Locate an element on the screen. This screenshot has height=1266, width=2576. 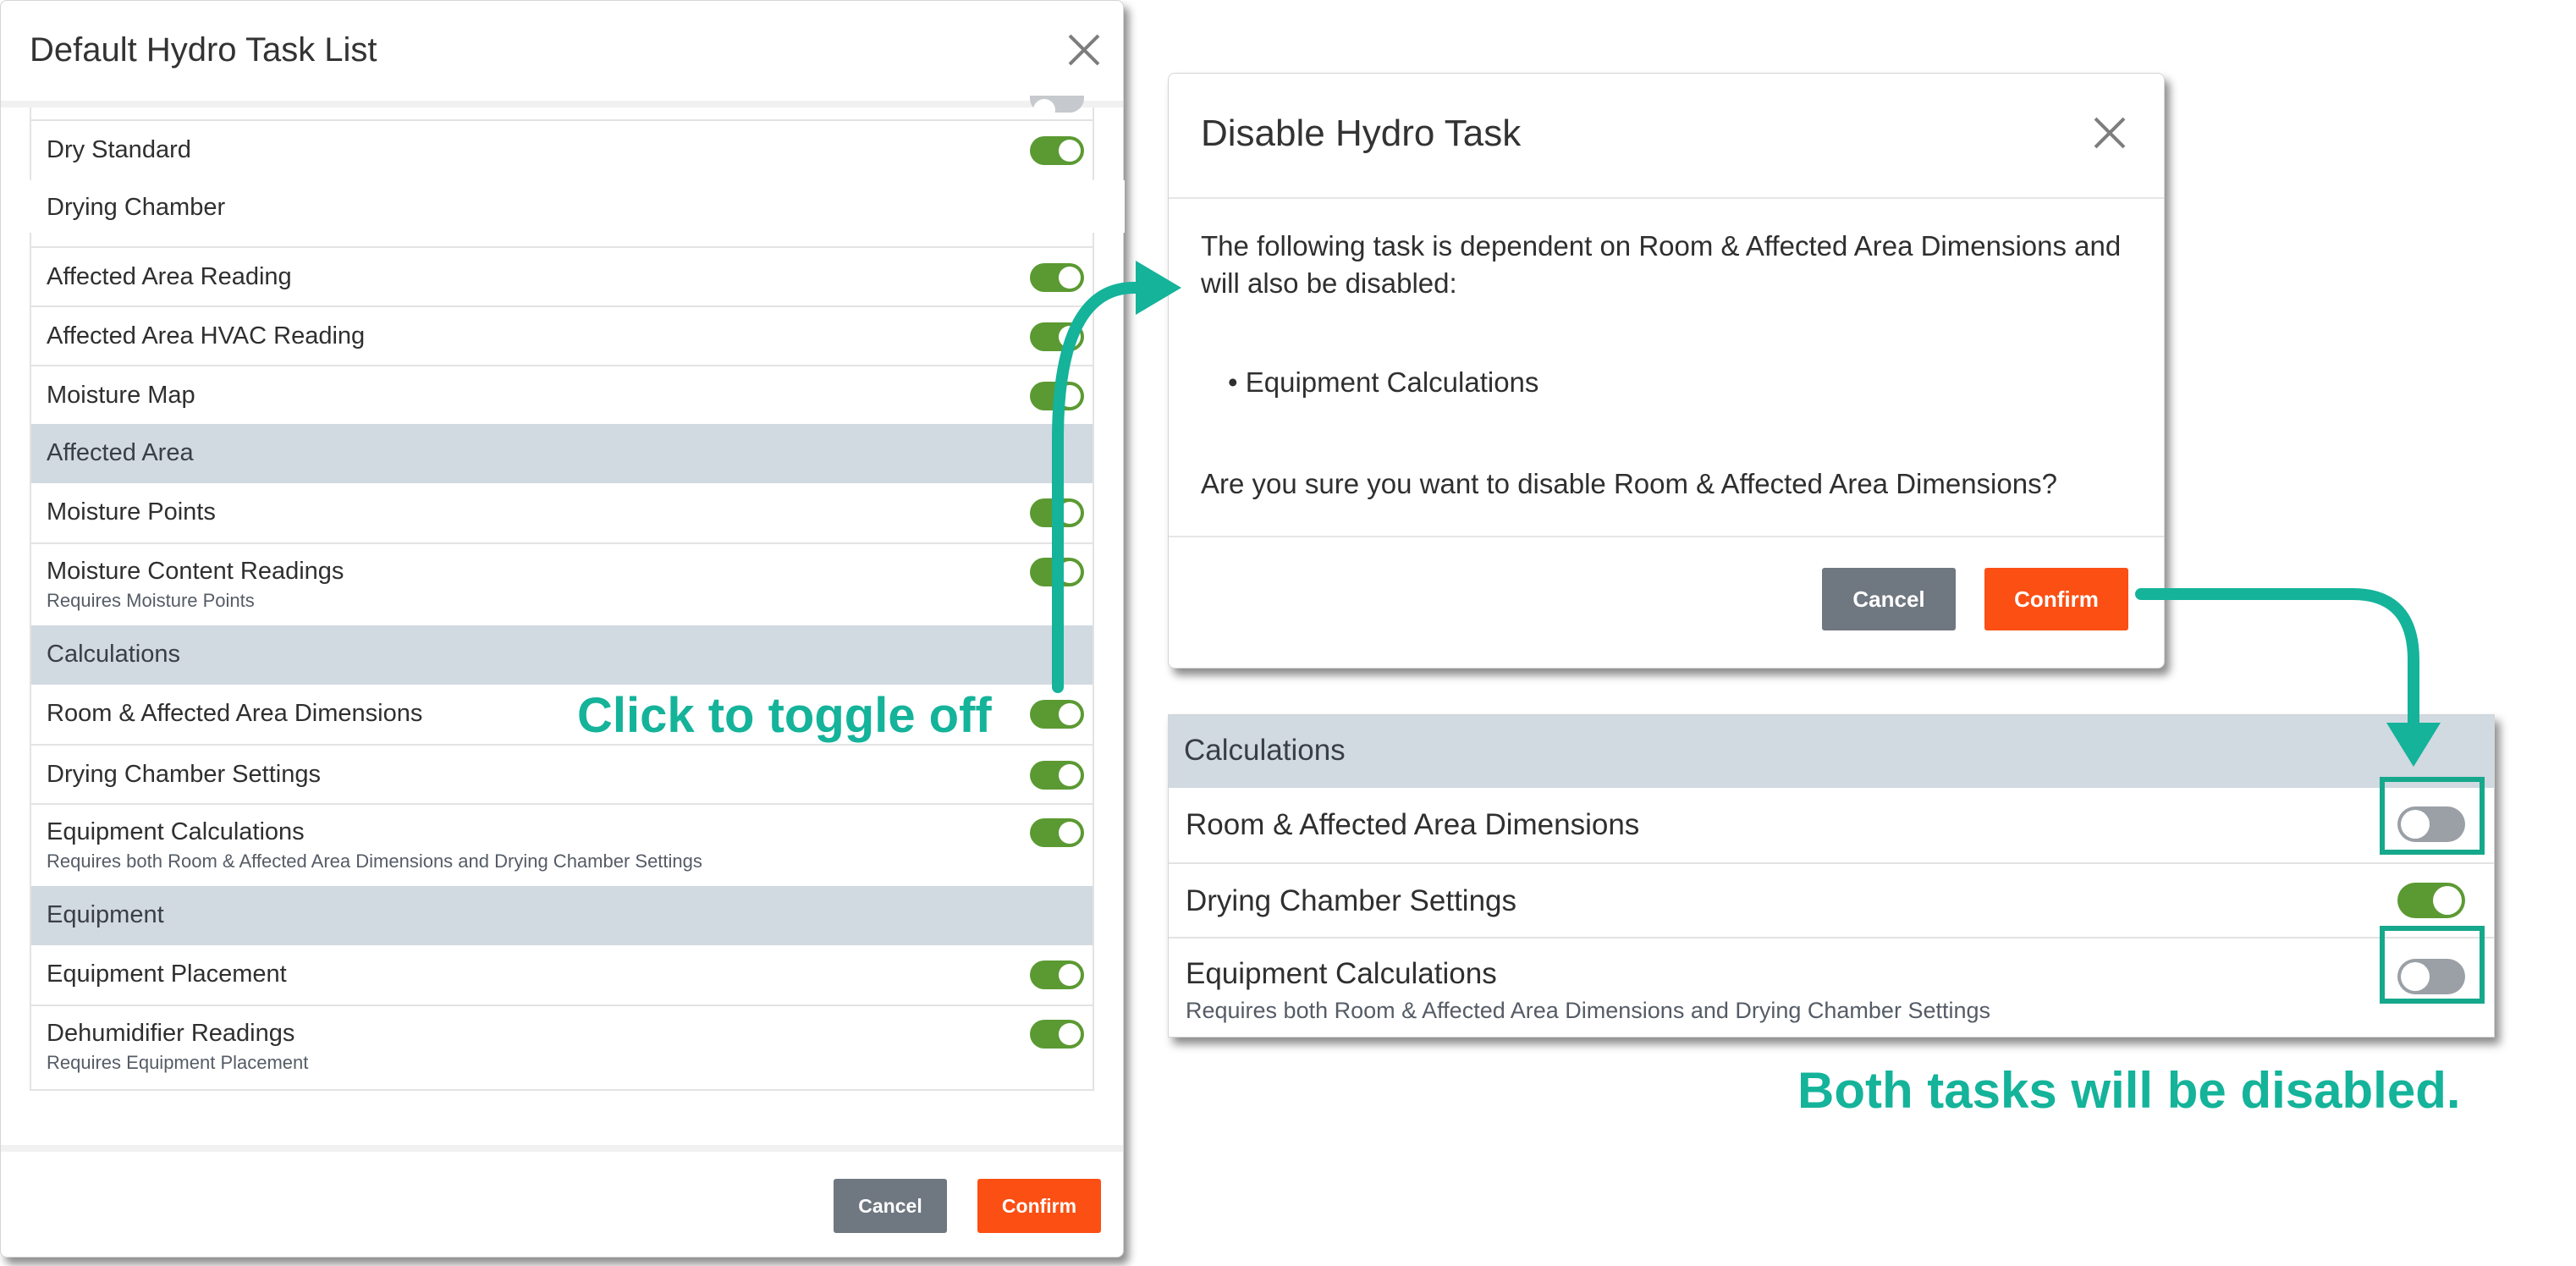
section-label: Affected Area is located at coordinates (120, 452).